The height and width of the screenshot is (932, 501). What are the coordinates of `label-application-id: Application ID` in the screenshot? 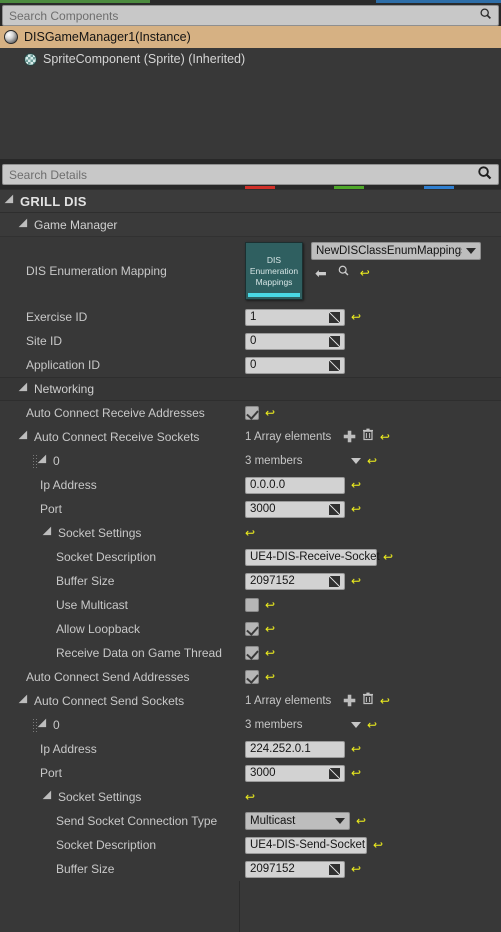 It's located at (63, 365).